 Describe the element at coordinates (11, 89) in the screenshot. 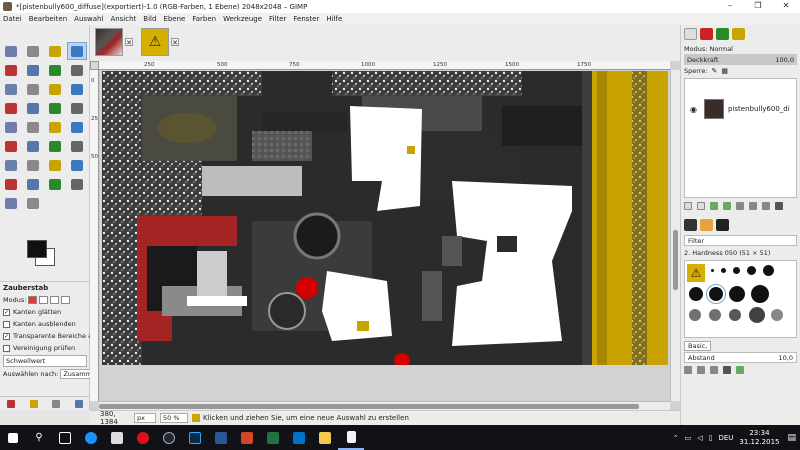

I see `tool-color-picker` at that location.